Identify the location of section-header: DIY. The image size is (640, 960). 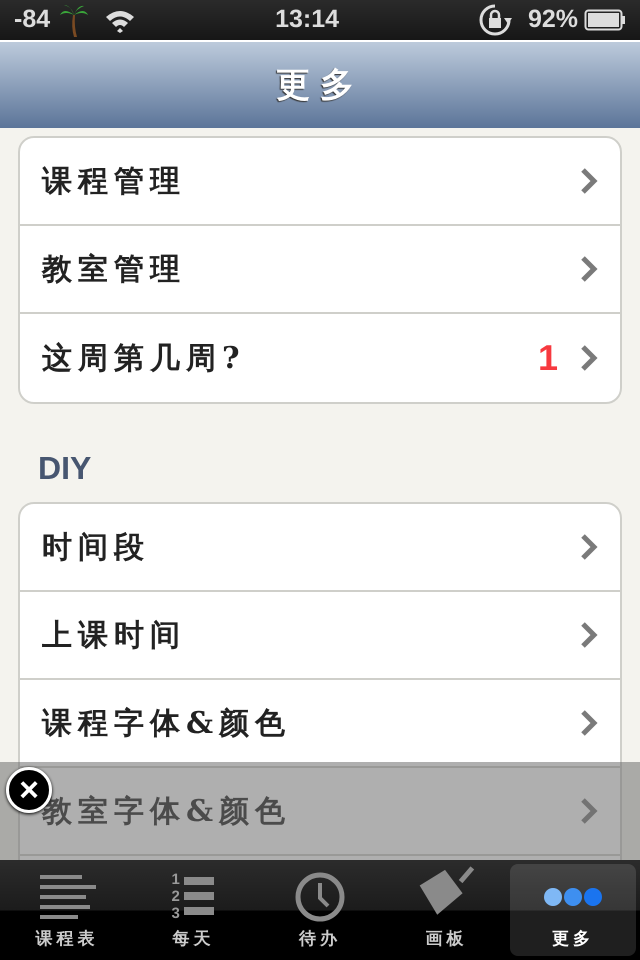
(64, 468).